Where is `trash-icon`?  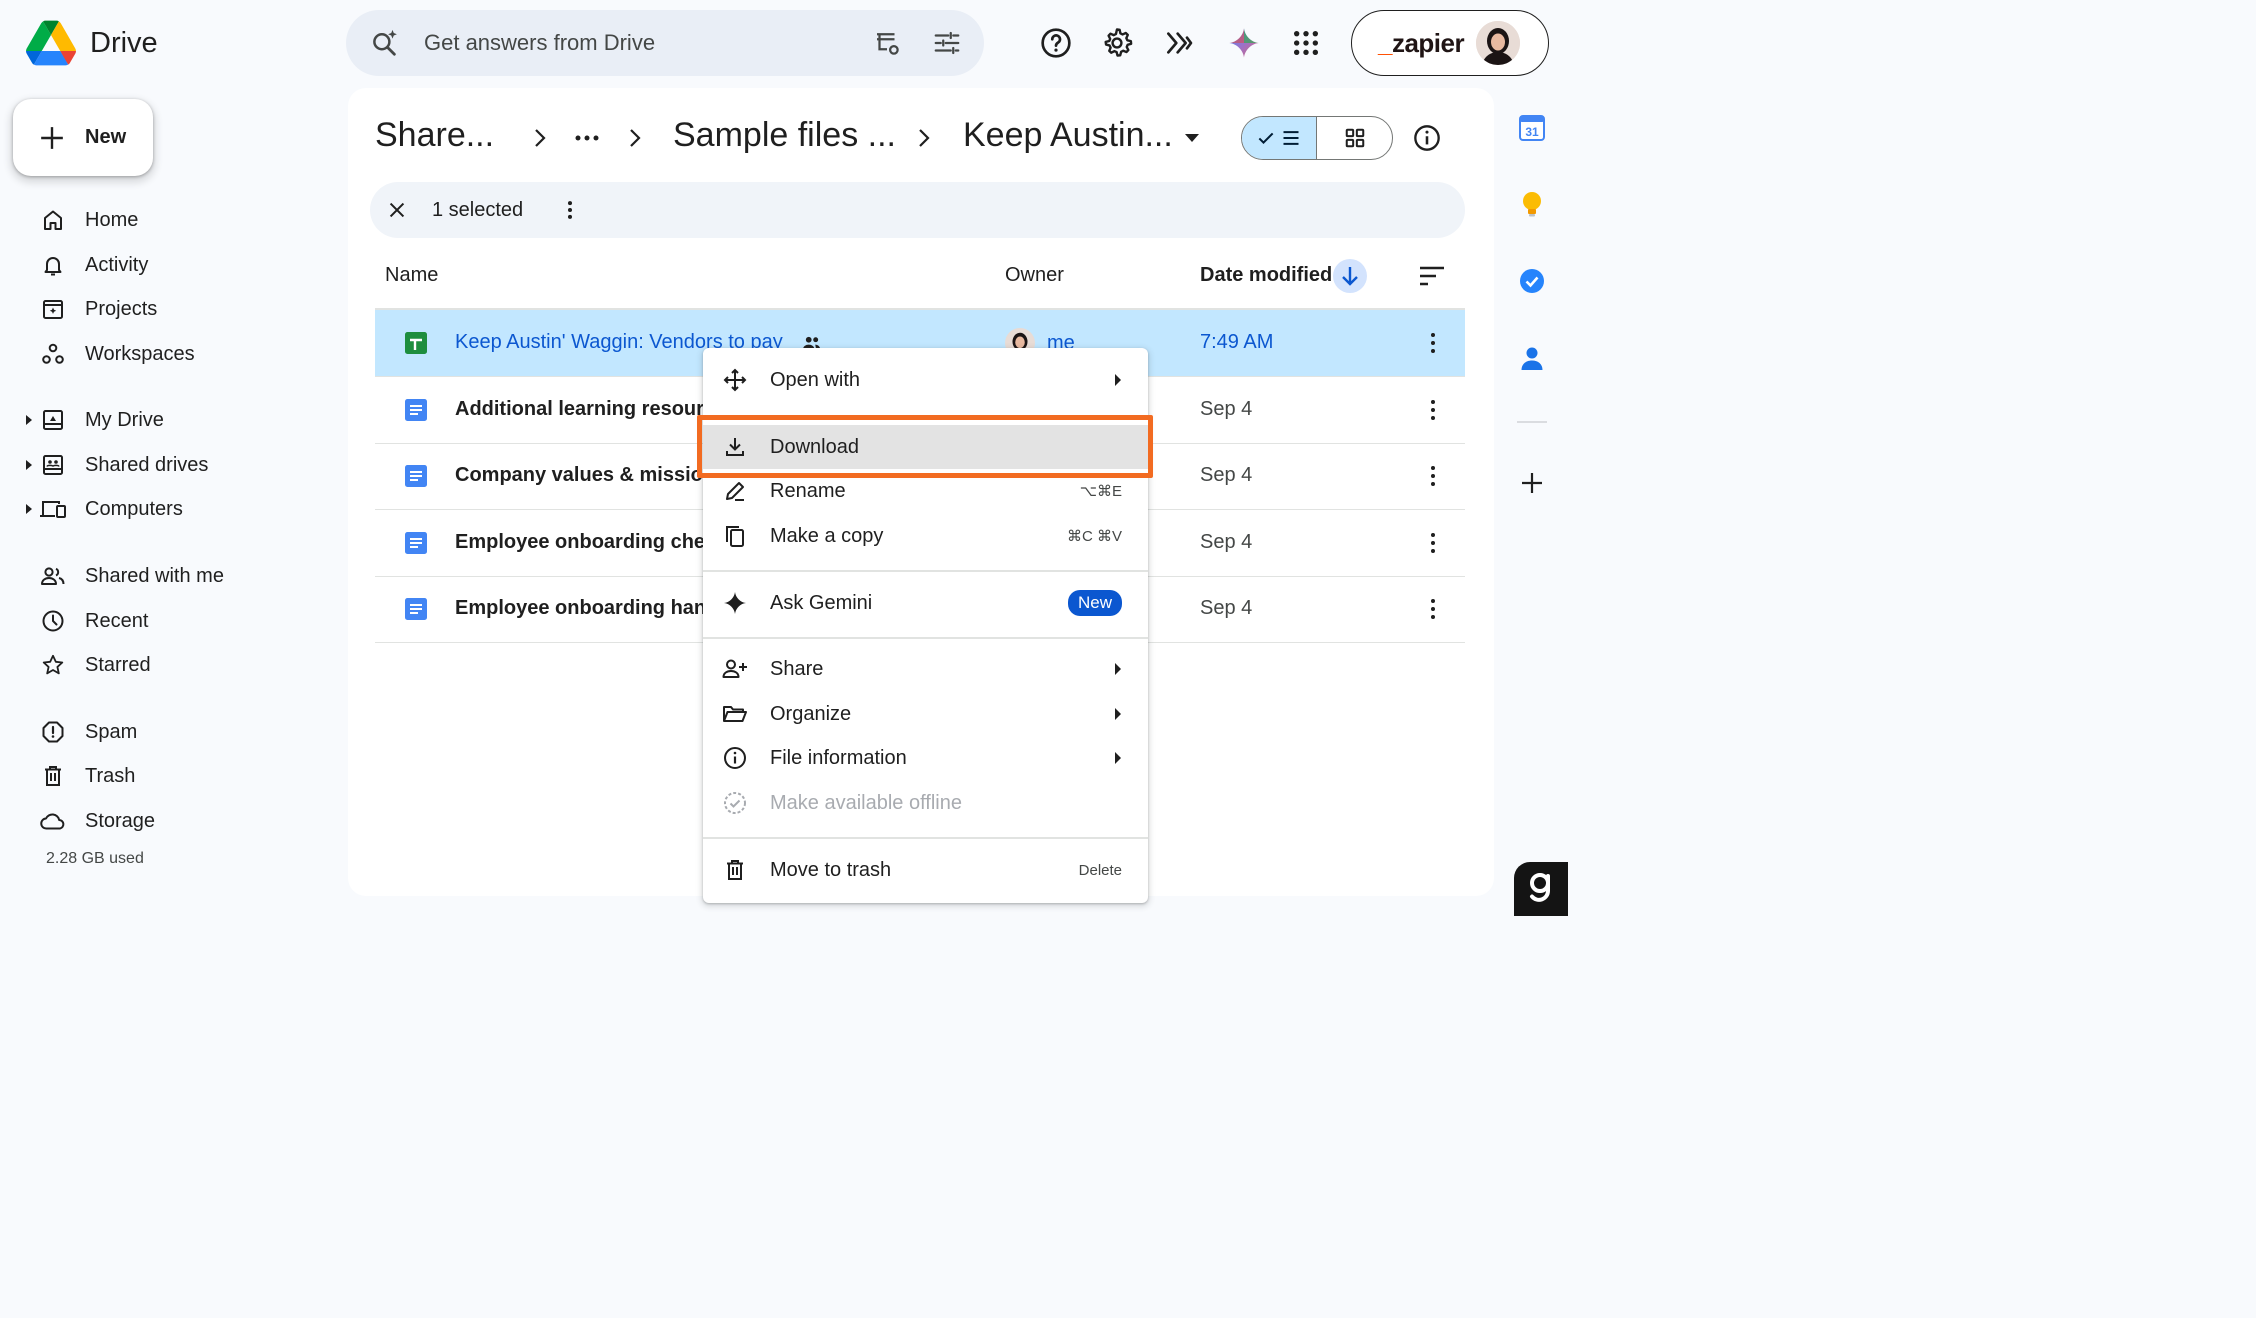 trash-icon is located at coordinates (735, 870).